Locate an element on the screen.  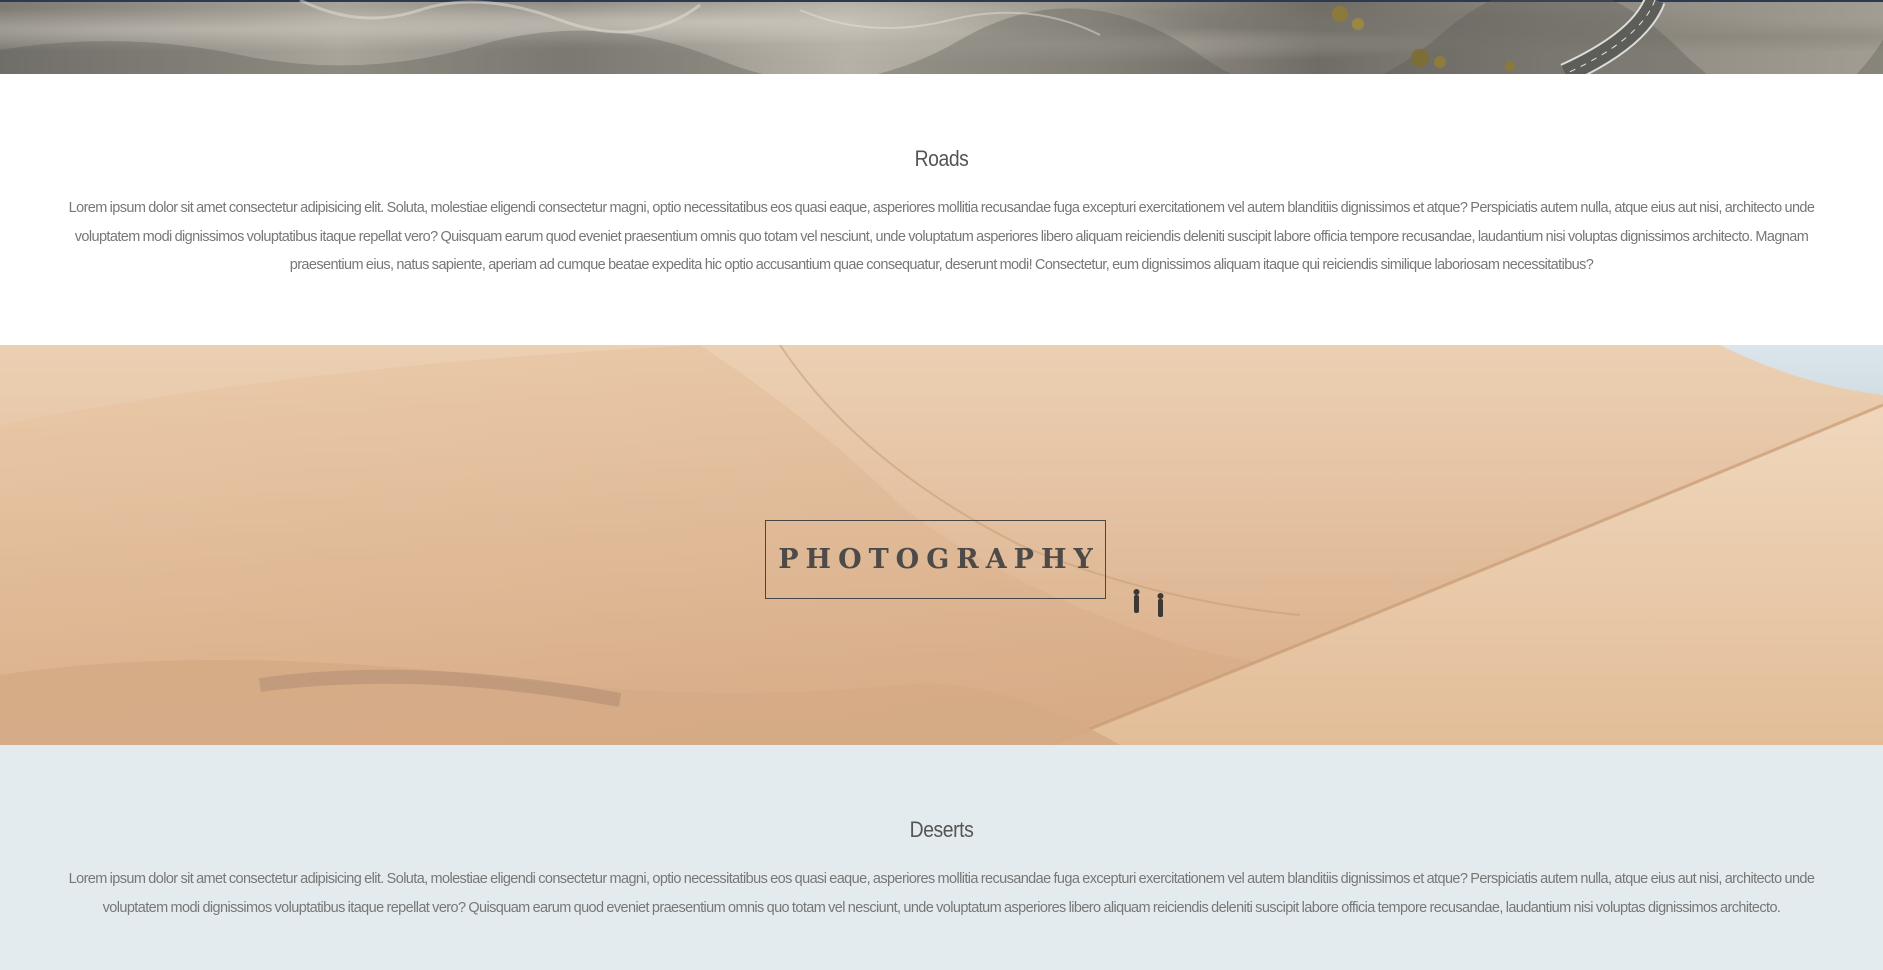
photography-label-box: PHOTOGRAPHY is located at coordinates (935, 559).